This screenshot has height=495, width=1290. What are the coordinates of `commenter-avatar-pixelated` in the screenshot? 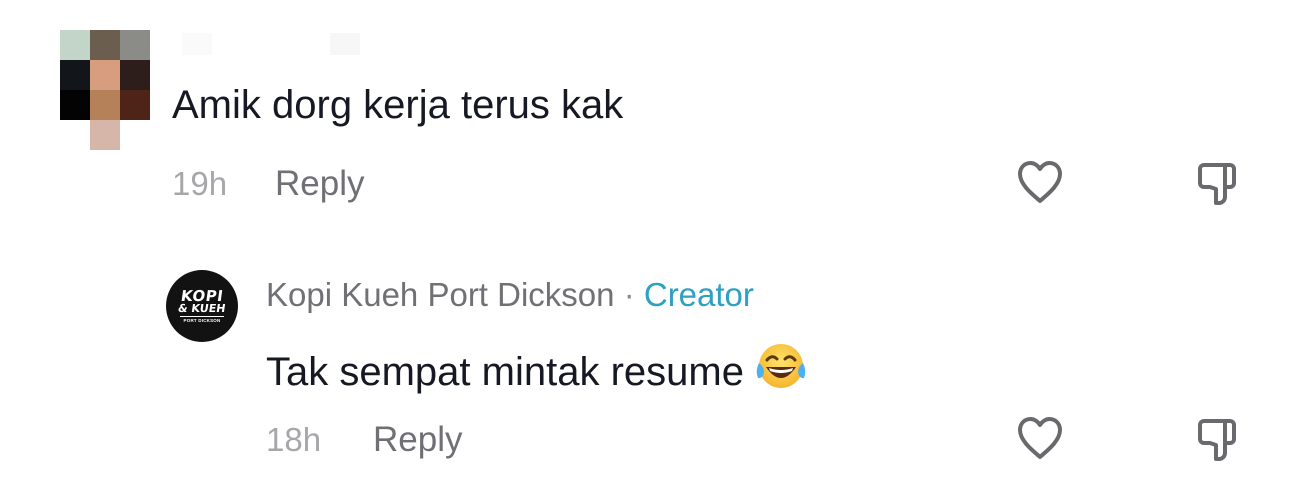 It's located at (105, 90).